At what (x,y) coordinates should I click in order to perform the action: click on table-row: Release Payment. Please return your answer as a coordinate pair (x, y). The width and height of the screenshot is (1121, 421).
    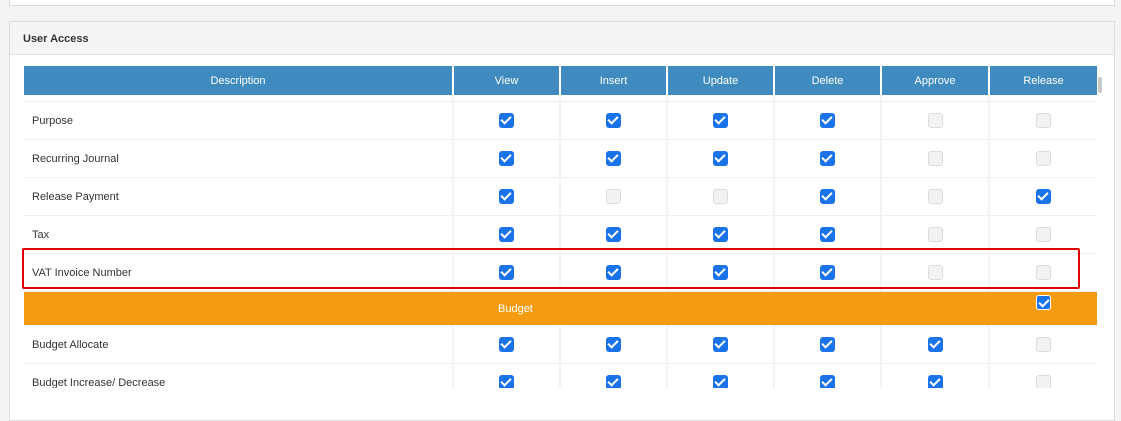
    Looking at the image, I should click on (560, 197).